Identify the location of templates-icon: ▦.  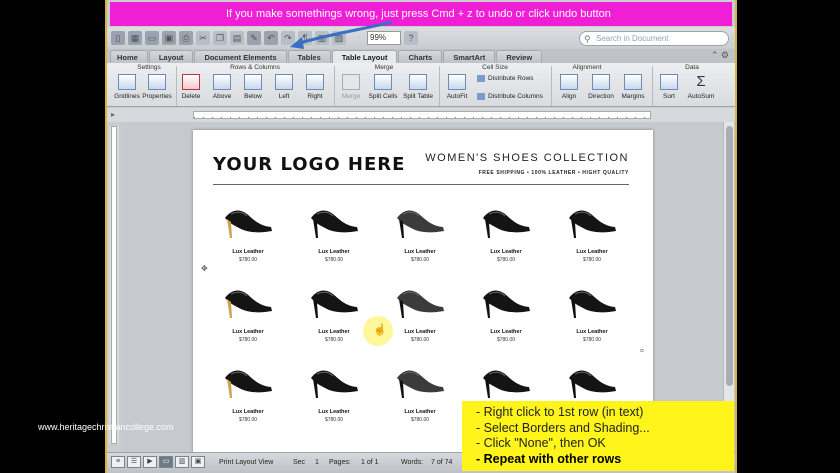
(135, 38).